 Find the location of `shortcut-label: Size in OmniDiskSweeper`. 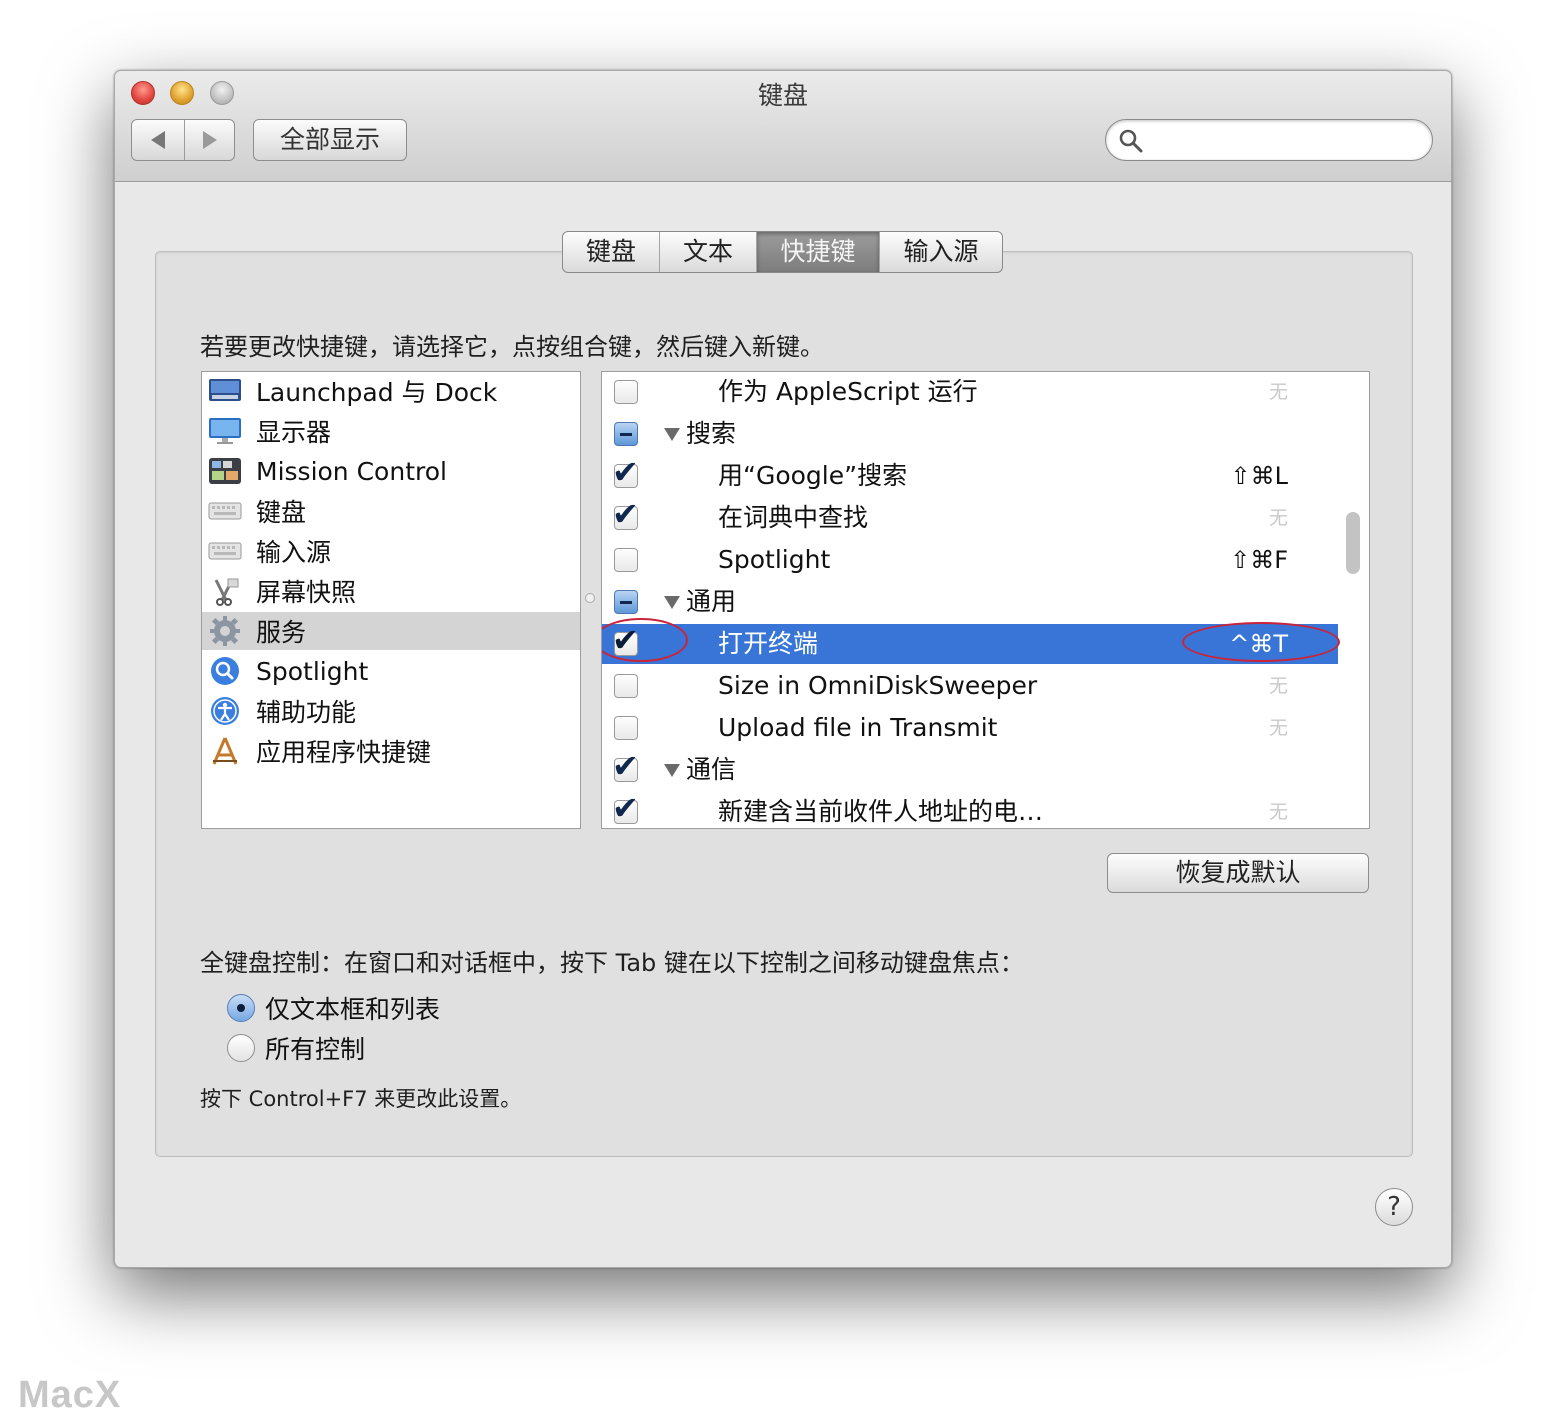

shortcut-label: Size in OmniDiskSweeper is located at coordinates (878, 685).